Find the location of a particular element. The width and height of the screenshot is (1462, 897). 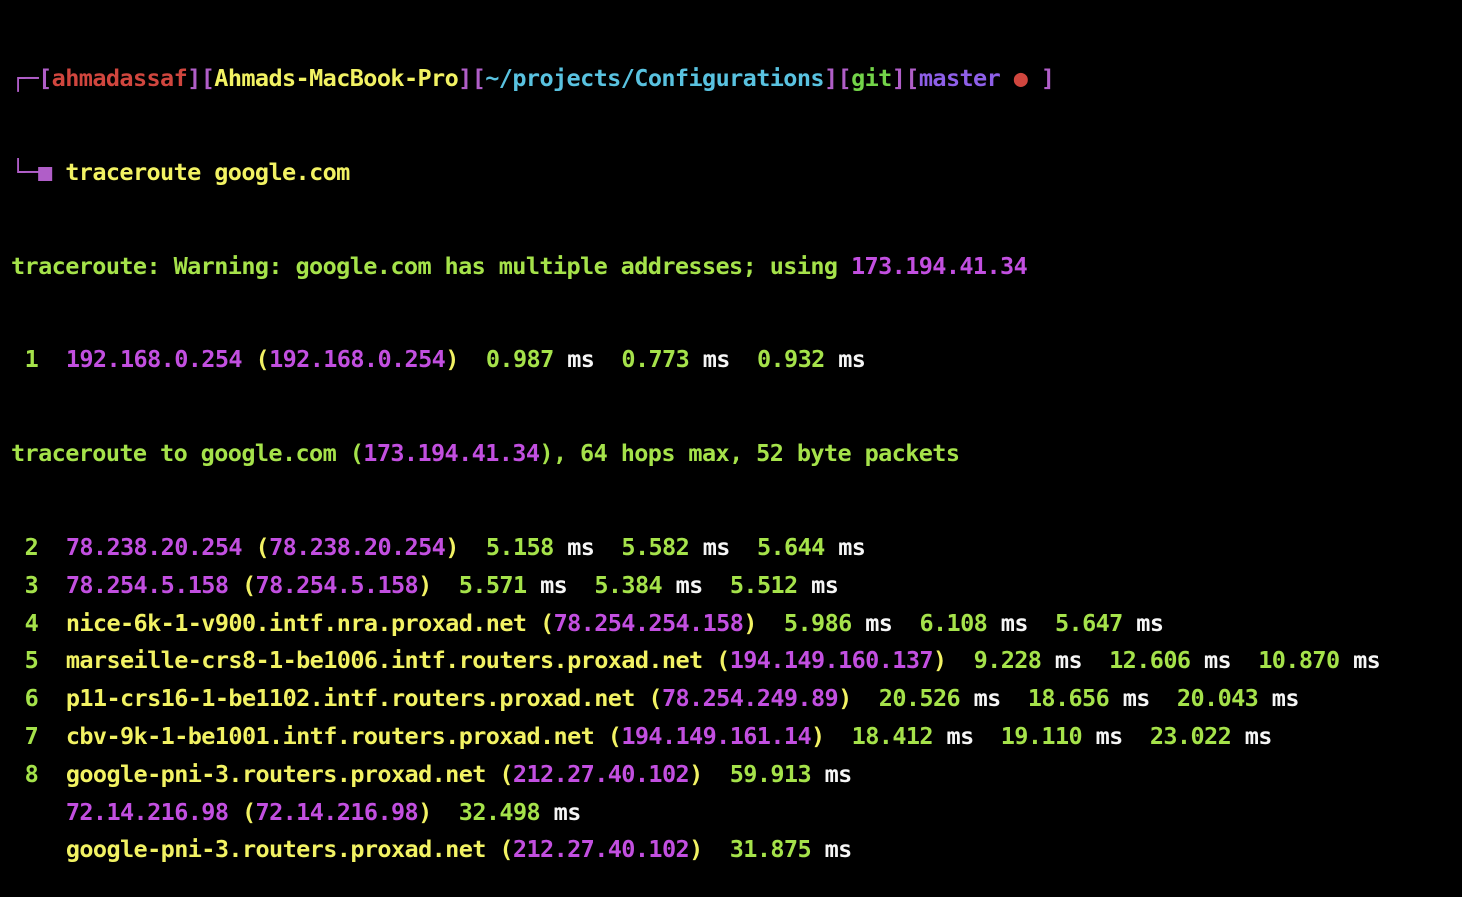

hop-host: cbv-9k-1-be1001.intf.routers.proxad.net is located at coordinates (330, 735).